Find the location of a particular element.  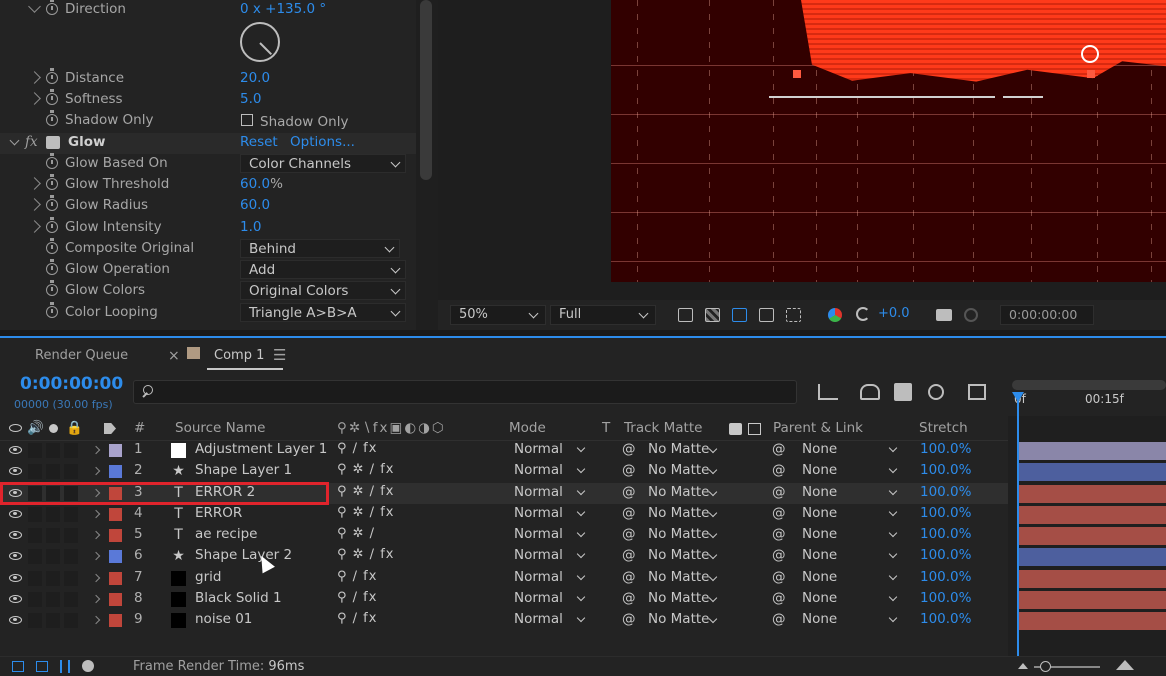

color-looping-dropdown: Triangle A>B>A is located at coordinates (323, 312).